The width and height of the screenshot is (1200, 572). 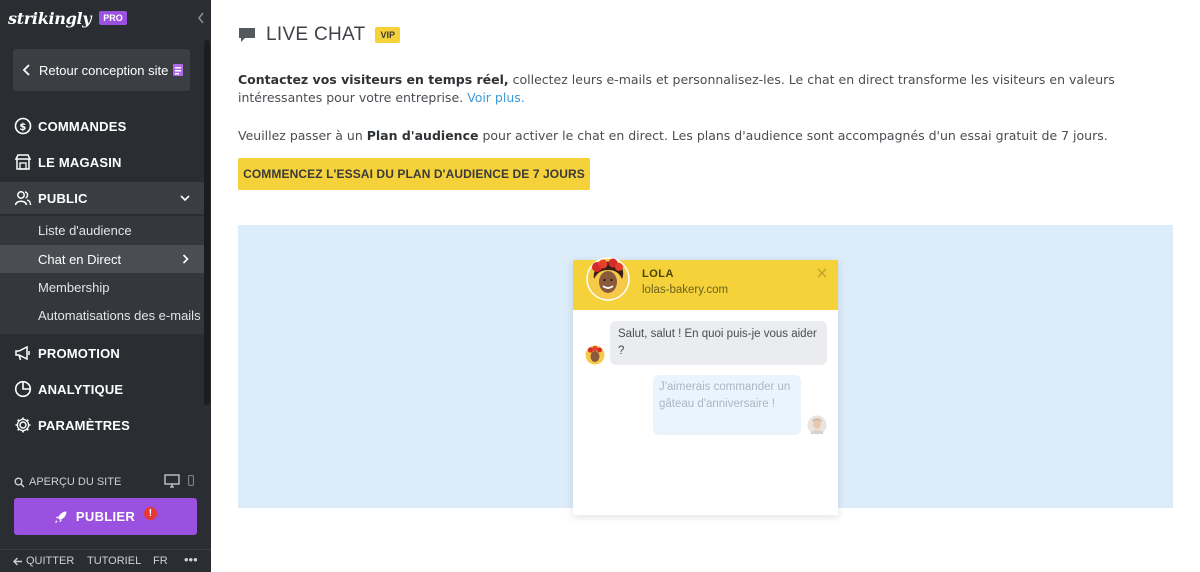 I want to click on nav-parametres: PARAMÈTRES, so click(x=102, y=425).